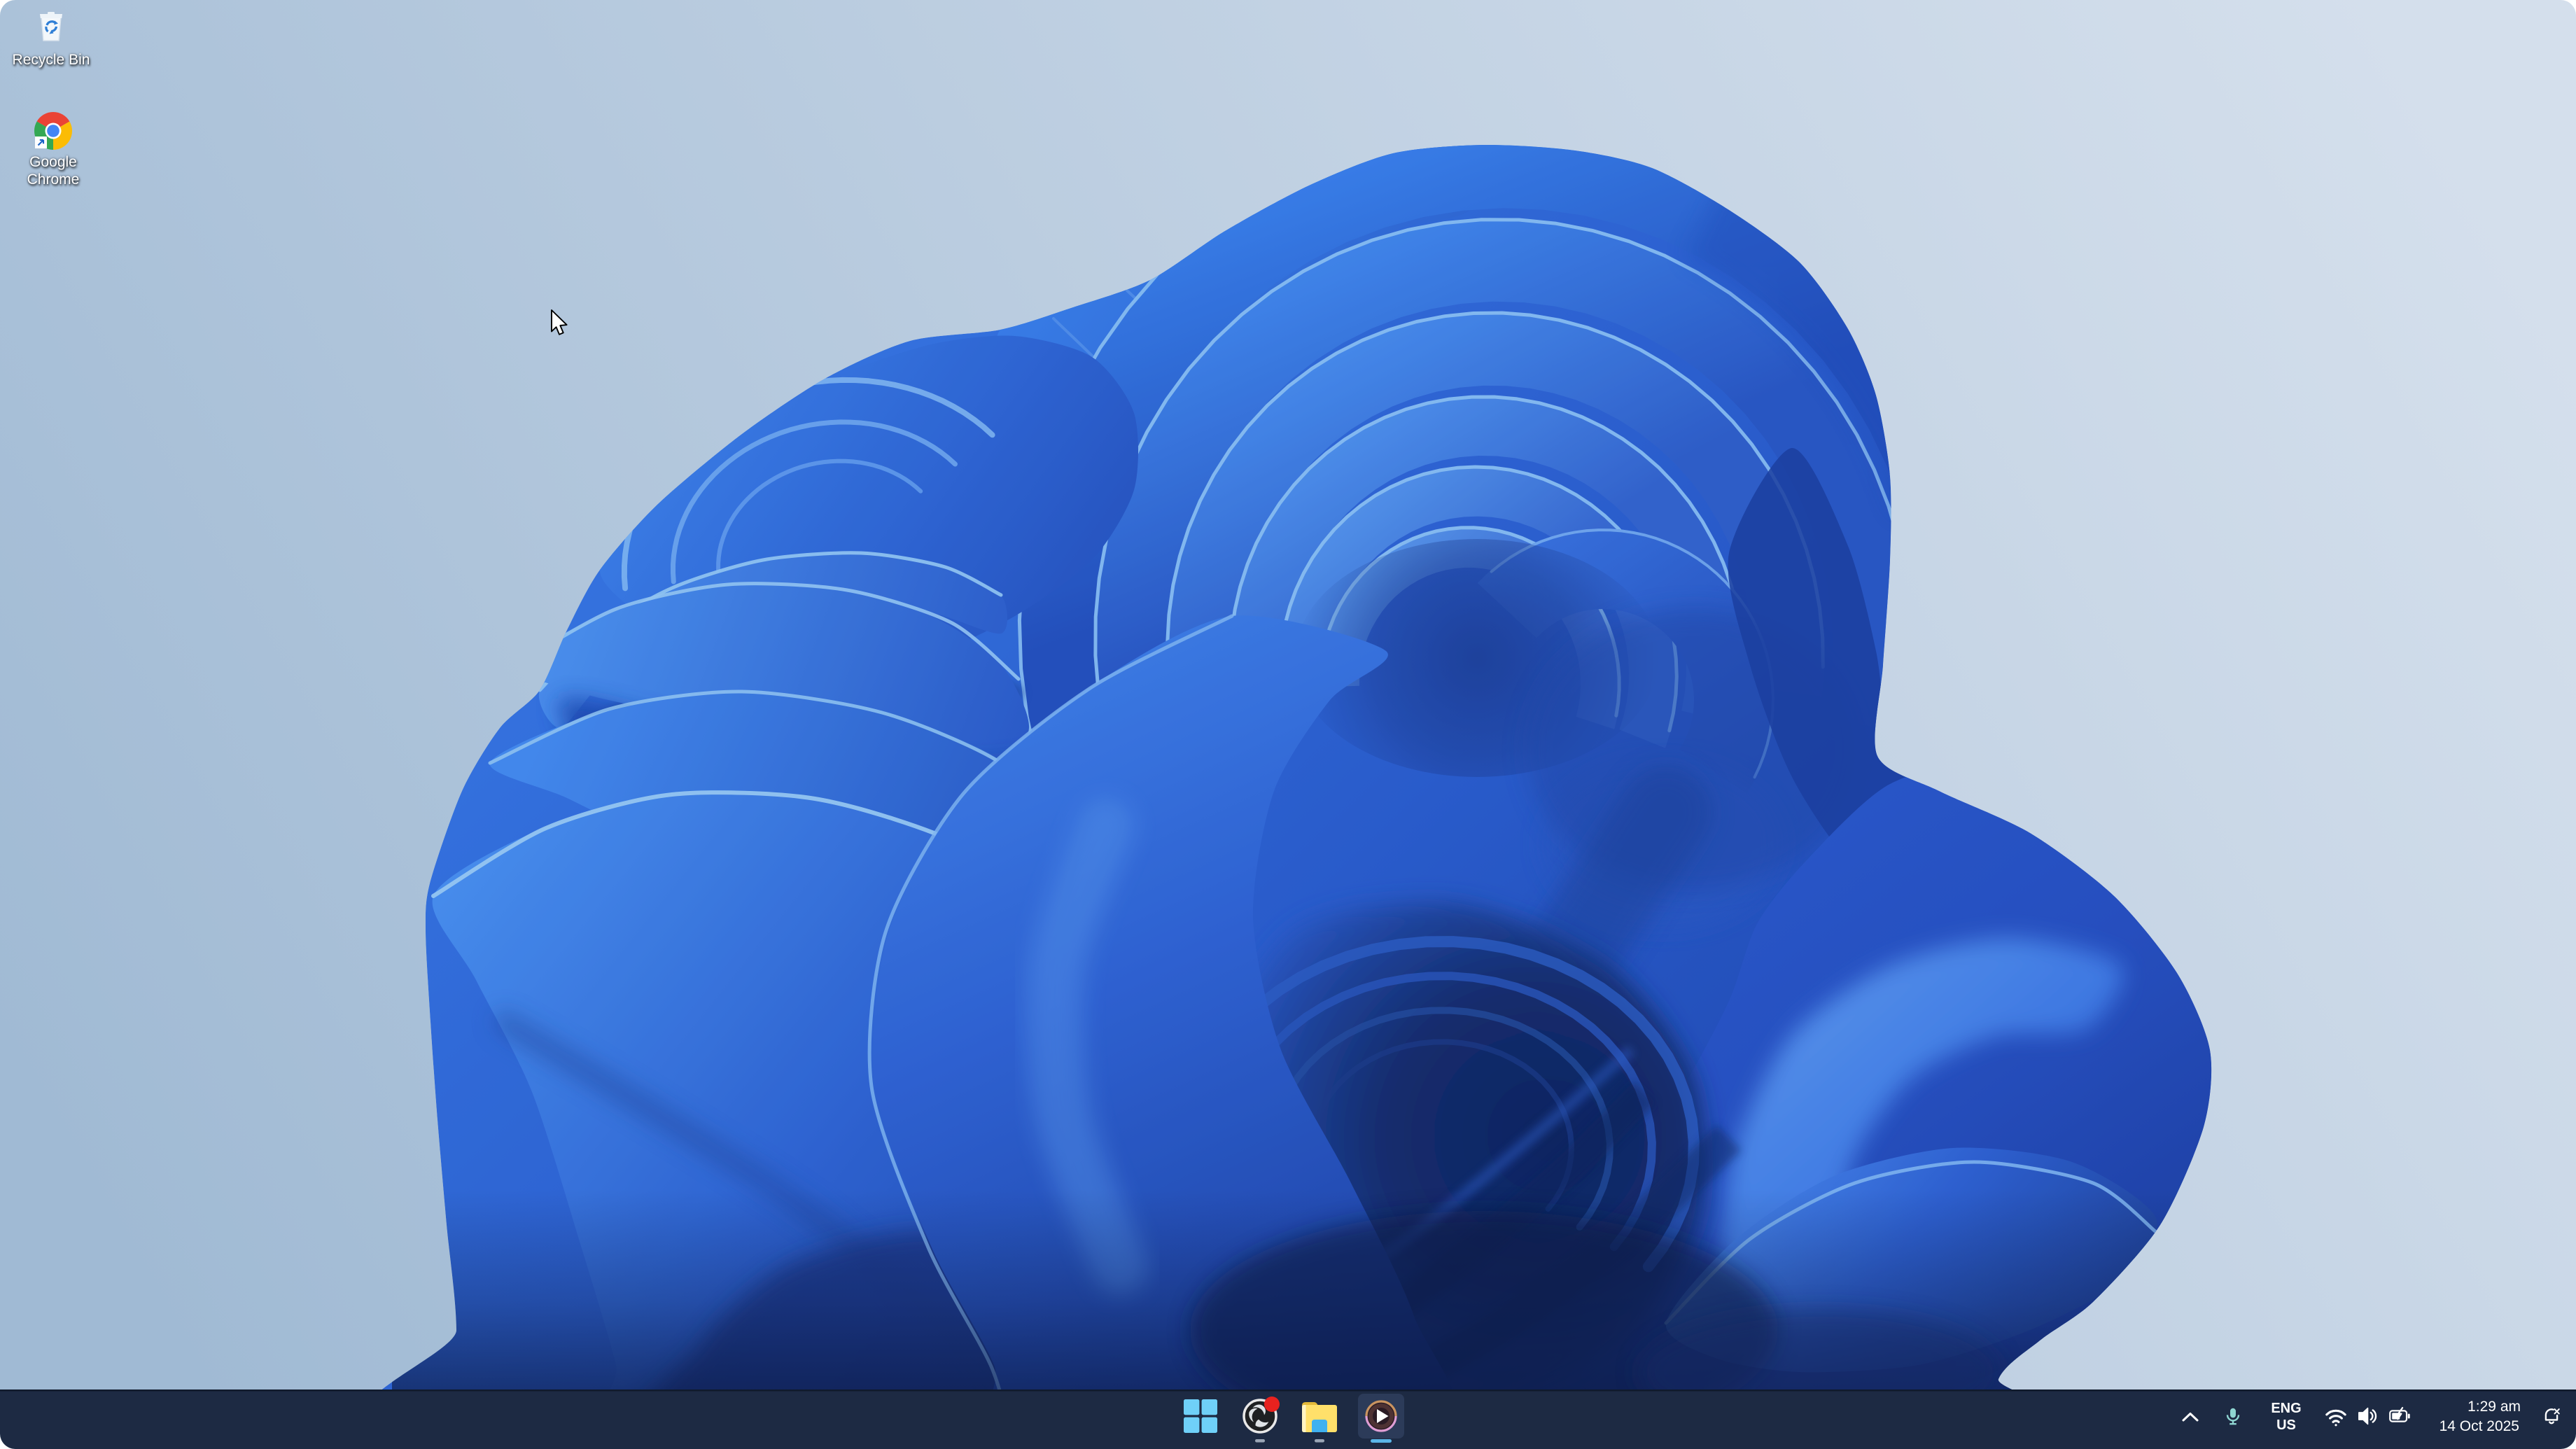 This screenshot has width=2576, height=1449. What do you see at coordinates (2286, 1425) in the screenshot?
I see `svg-text: US` at bounding box center [2286, 1425].